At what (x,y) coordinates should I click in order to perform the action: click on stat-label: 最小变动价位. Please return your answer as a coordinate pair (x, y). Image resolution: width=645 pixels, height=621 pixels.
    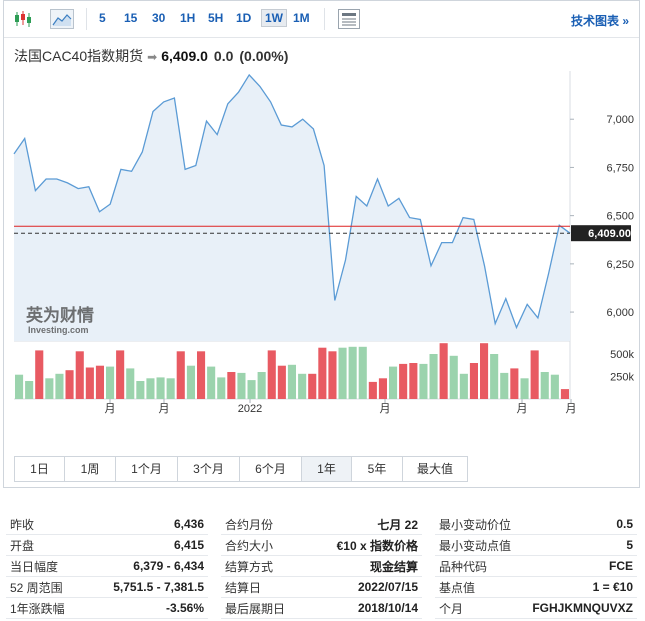
    Looking at the image, I should click on (478, 524).